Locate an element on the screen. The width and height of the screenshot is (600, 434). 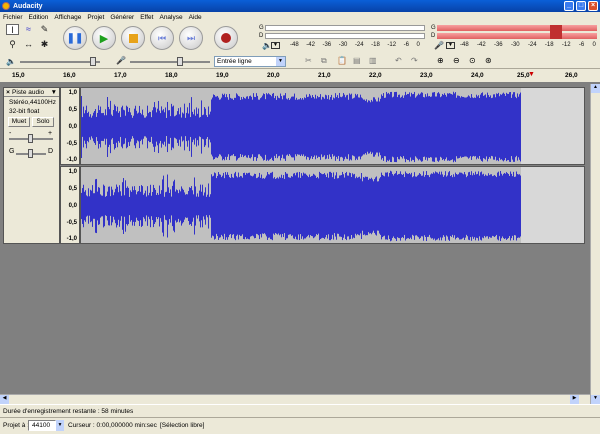
play-position-marker-icon: ▼ is located at coordinates (531, 74).